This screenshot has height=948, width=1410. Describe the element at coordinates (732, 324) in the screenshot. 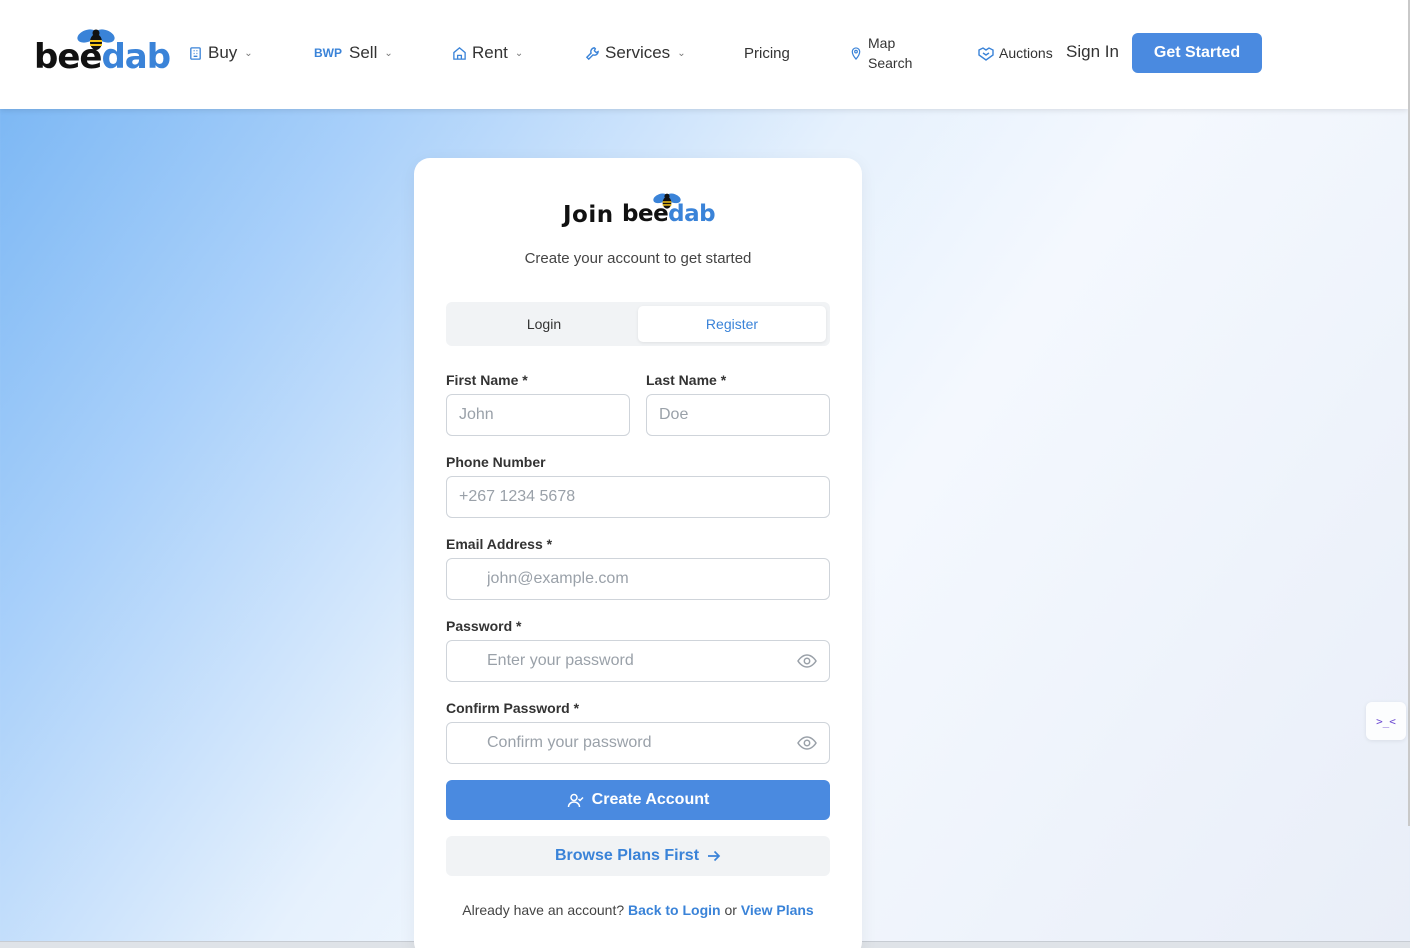

I see `tab-register: Register` at that location.